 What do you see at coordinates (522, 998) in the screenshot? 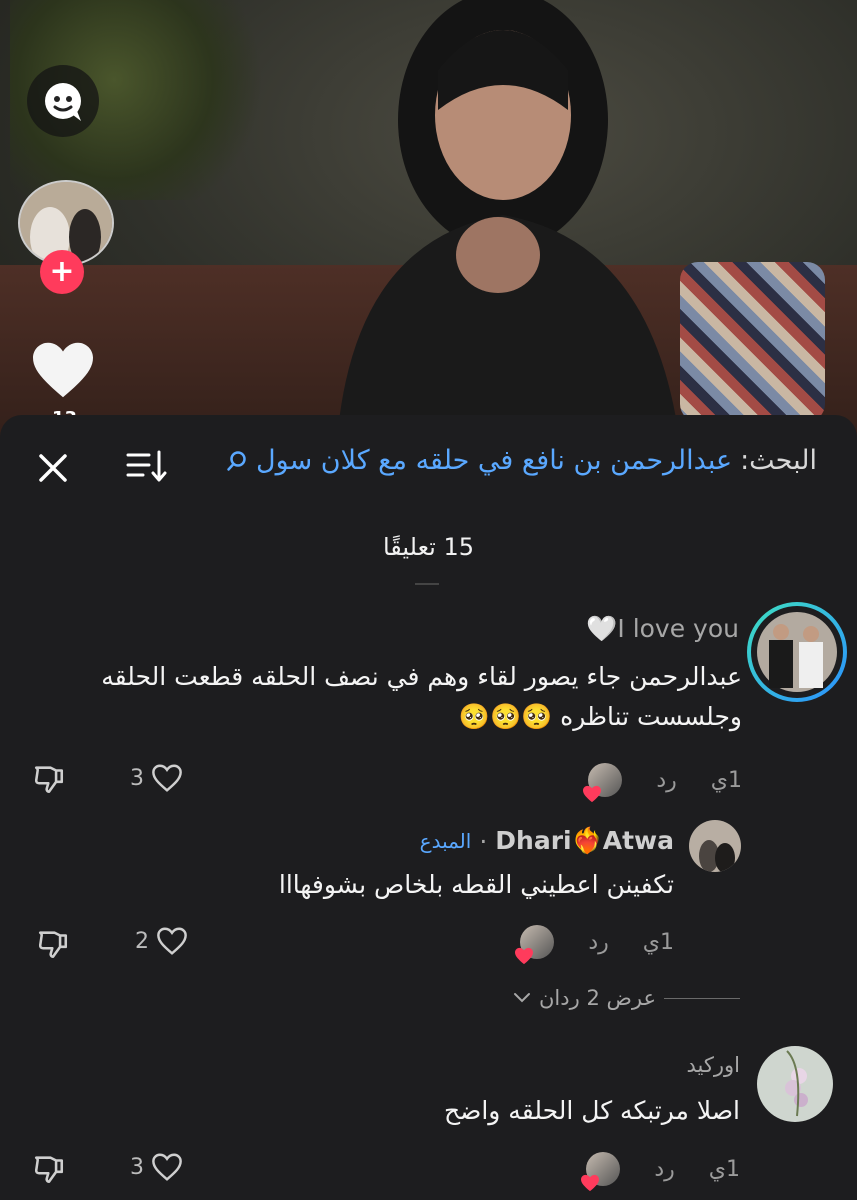
I see `chevron-down-icon` at bounding box center [522, 998].